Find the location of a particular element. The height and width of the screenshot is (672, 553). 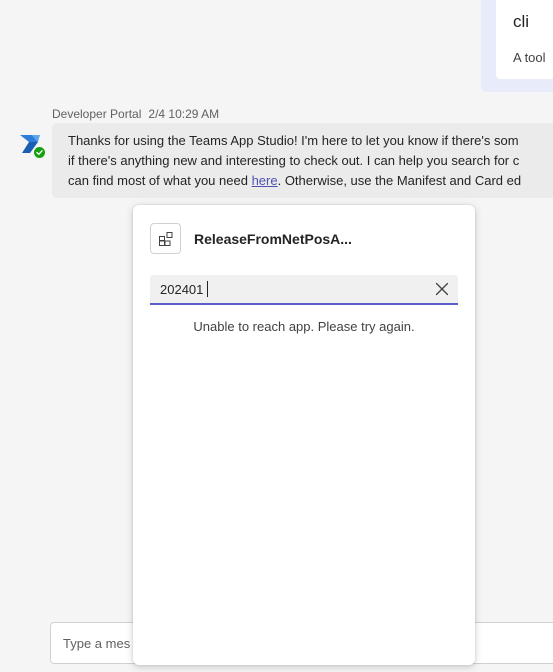

previous-card-description: A tool is located at coordinates (529, 57).